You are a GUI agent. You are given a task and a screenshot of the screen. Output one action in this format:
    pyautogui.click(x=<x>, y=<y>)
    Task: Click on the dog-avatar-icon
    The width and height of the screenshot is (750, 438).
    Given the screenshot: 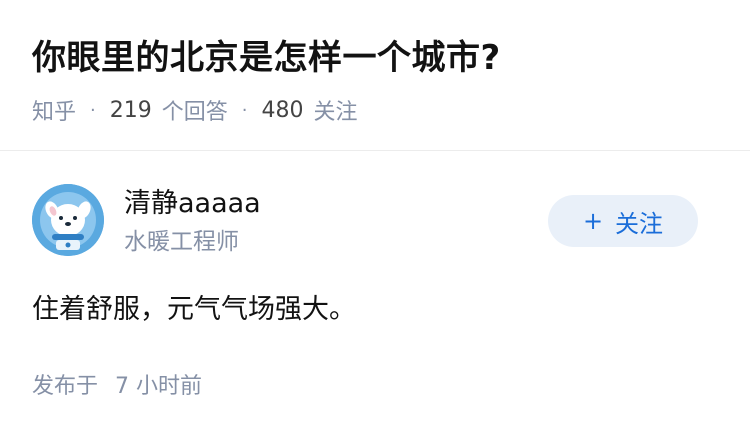 What is the action you would take?
    pyautogui.click(x=68, y=220)
    